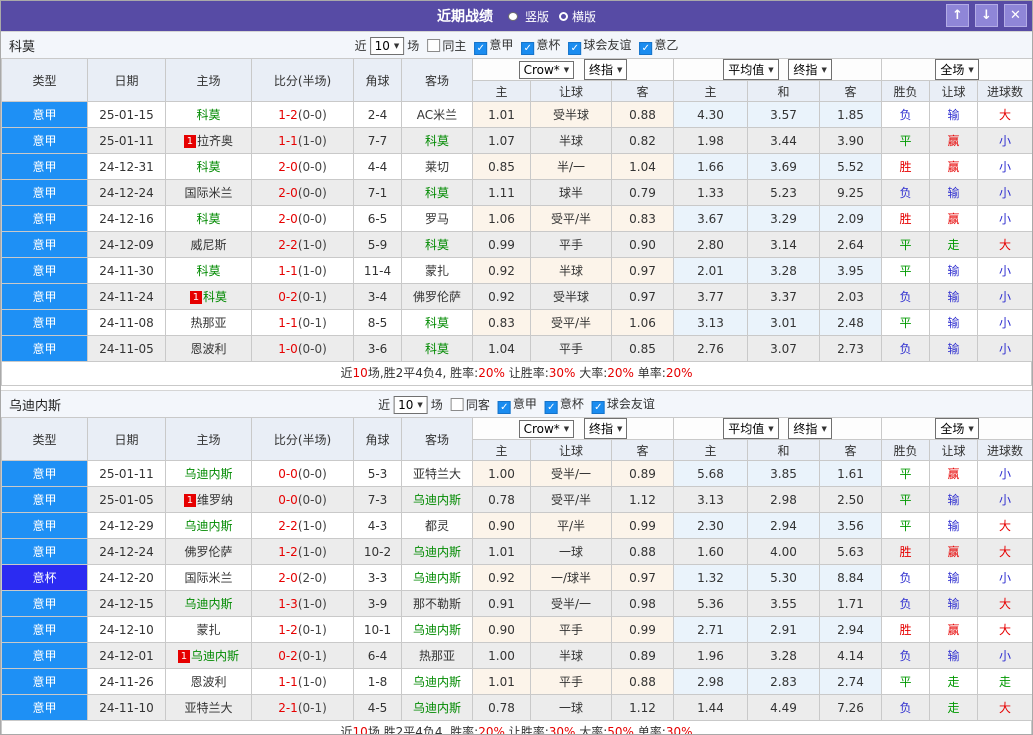 The image size is (1033, 735). What do you see at coordinates (784, 473) in the screenshot?
I see `avg-draw-odds: 3.85` at bounding box center [784, 473].